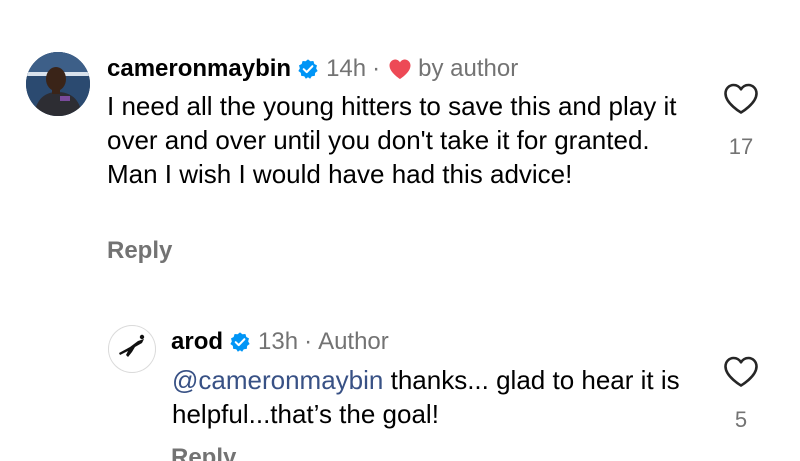 The width and height of the screenshot is (800, 461). Describe the element at coordinates (741, 420) in the screenshot. I see `like-count: 5` at that location.